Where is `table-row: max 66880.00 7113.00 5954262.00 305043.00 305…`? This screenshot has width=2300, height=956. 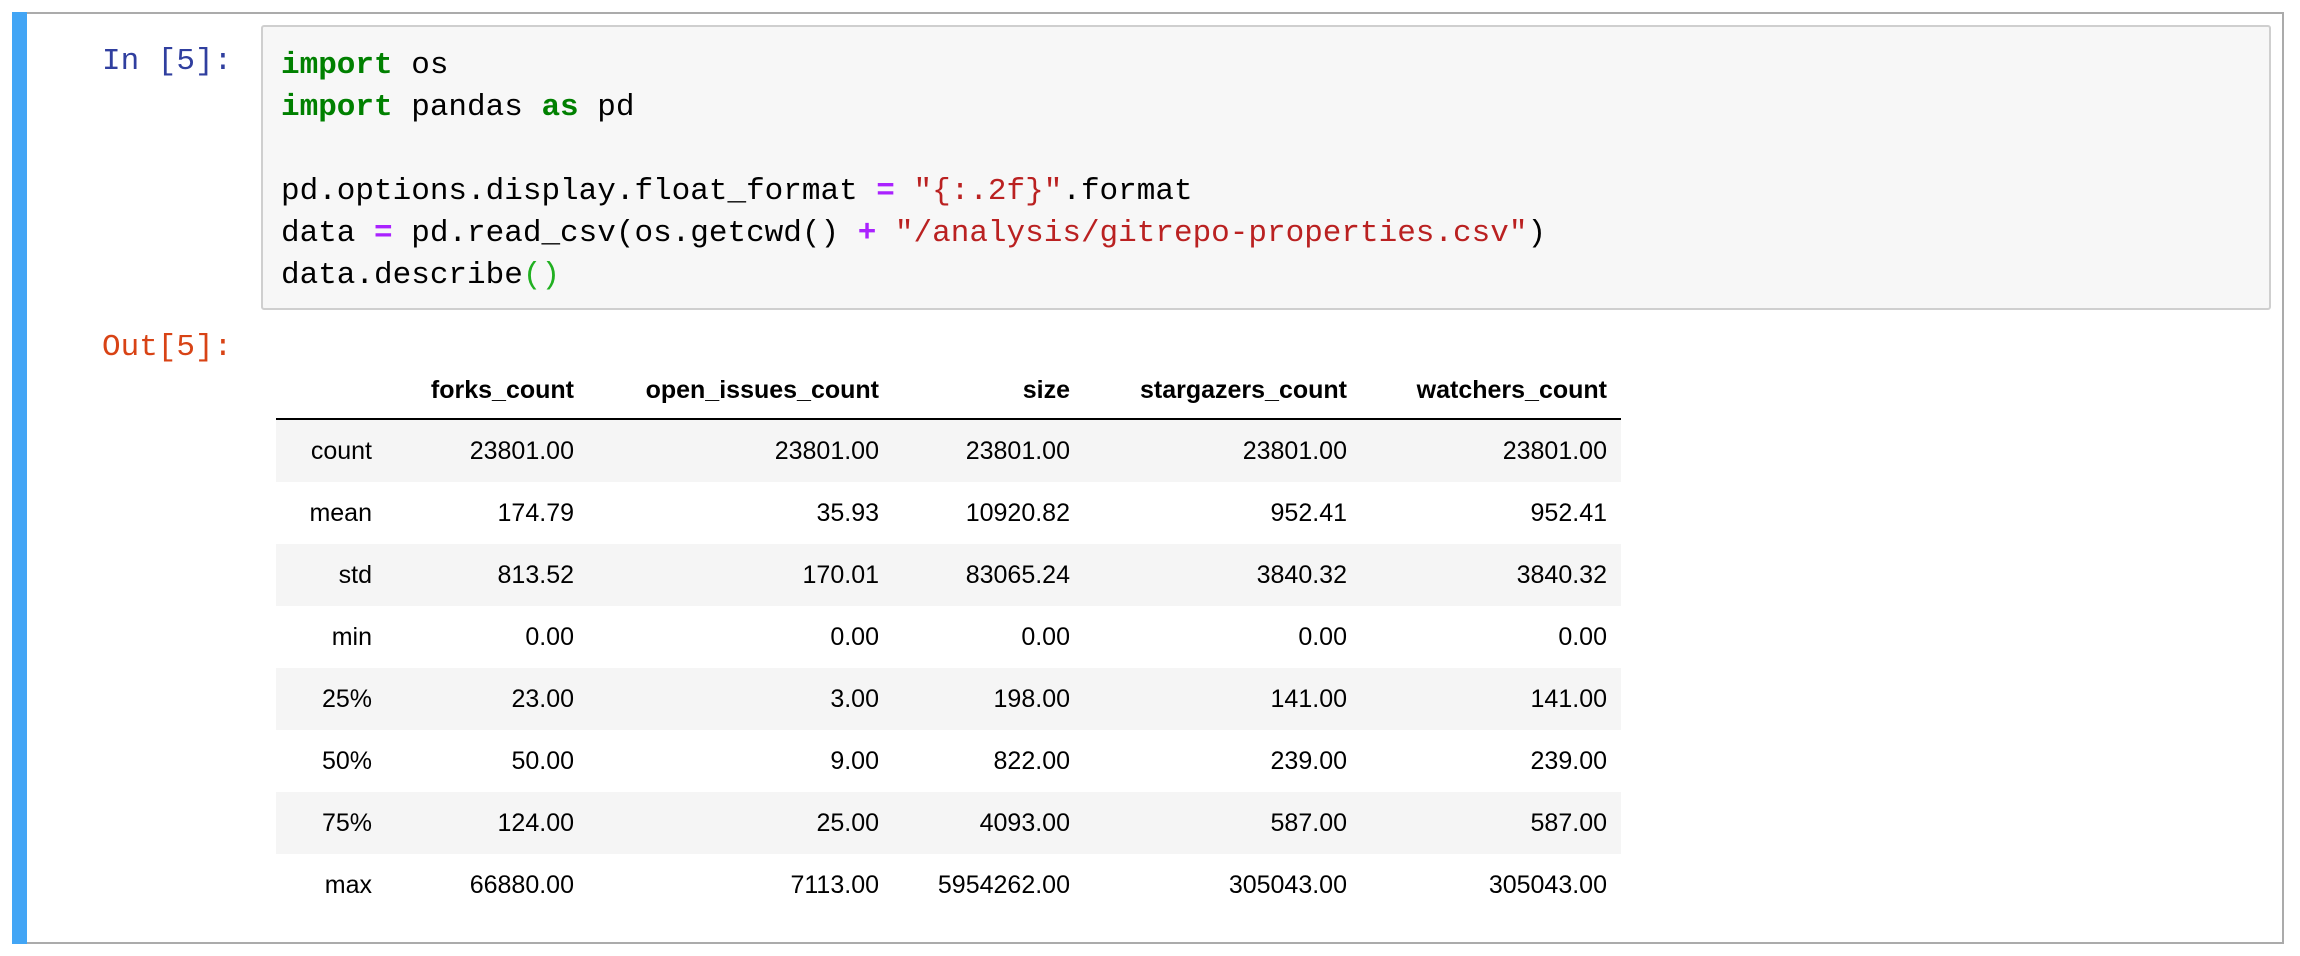 table-row: max 66880.00 7113.00 5954262.00 305043.00 305… is located at coordinates (948, 885).